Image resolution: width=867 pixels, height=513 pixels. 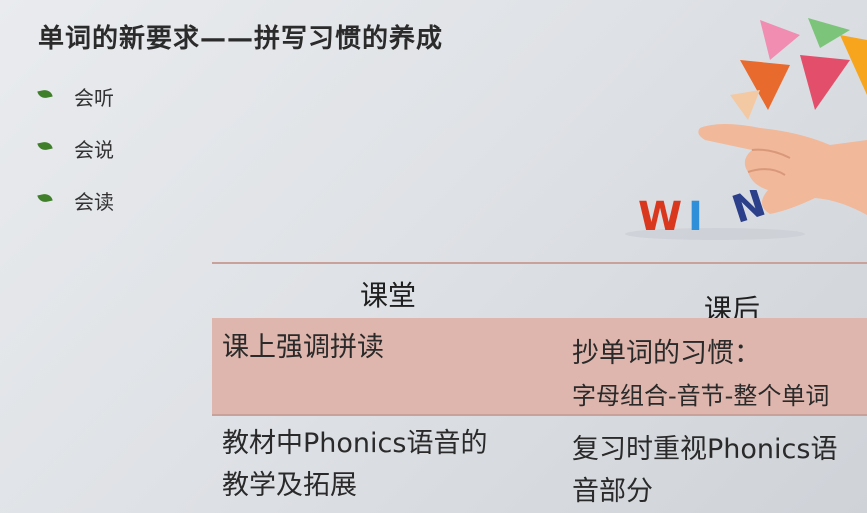 I want to click on table-row-divider, so click(x=539, y=415).